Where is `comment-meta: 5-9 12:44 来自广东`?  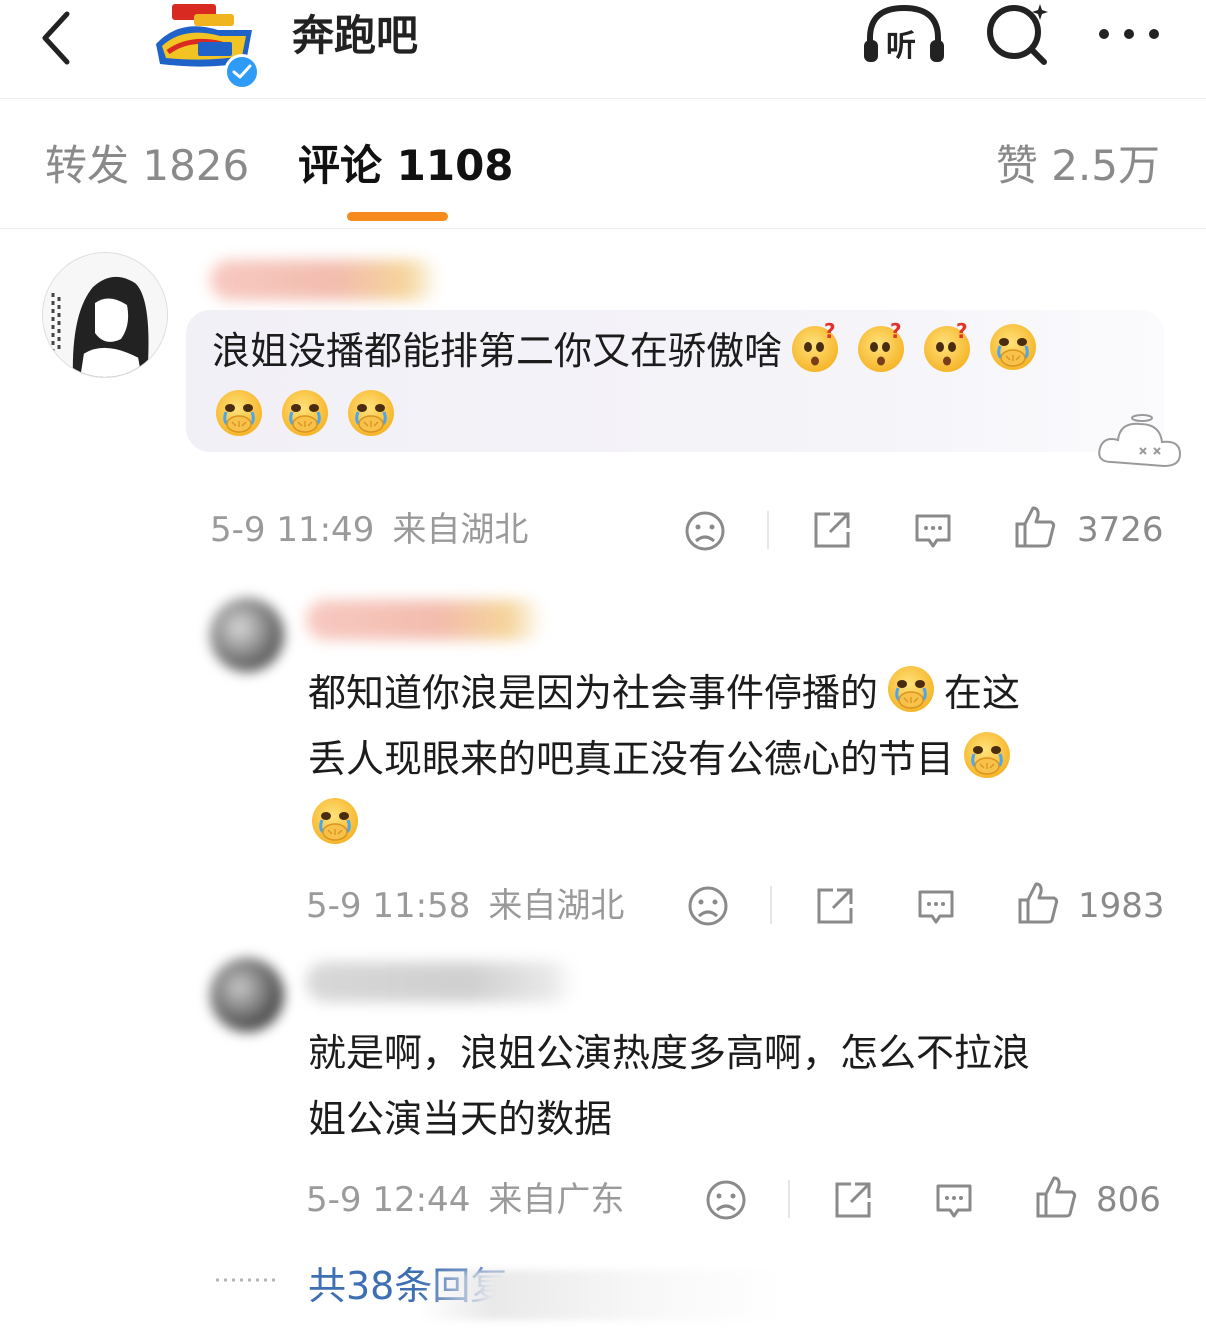 comment-meta: 5-9 12:44 来自广东 is located at coordinates (465, 1200).